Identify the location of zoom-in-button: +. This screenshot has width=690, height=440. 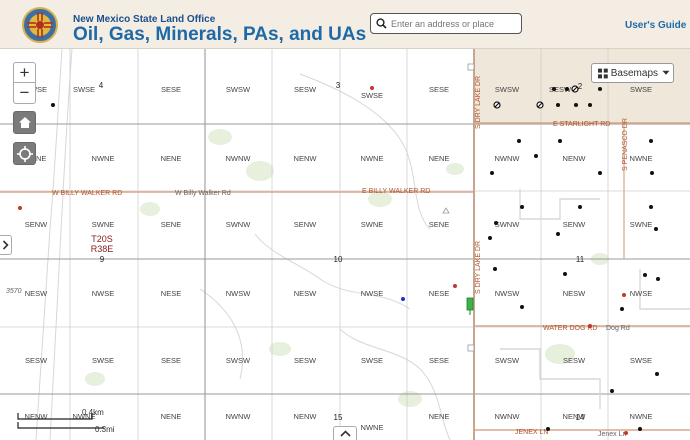
(24, 72).